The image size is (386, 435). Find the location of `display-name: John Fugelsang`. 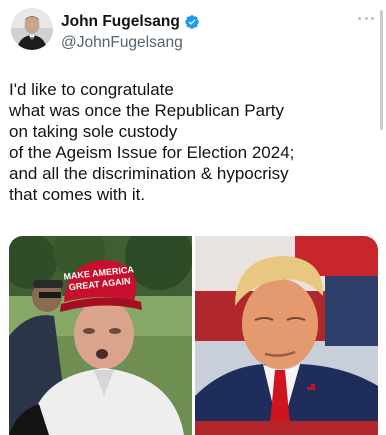

display-name: John Fugelsang is located at coordinates (120, 22).